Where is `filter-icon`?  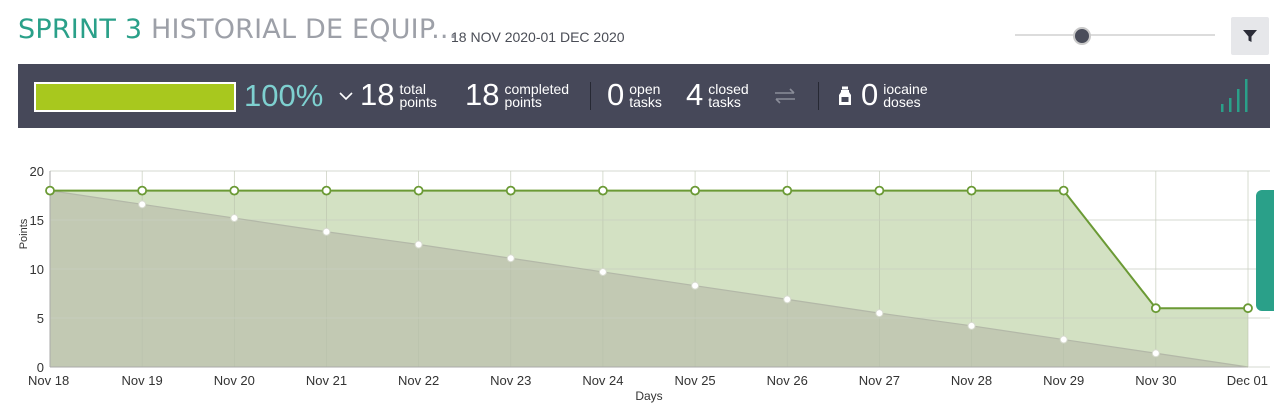 filter-icon is located at coordinates (1250, 36).